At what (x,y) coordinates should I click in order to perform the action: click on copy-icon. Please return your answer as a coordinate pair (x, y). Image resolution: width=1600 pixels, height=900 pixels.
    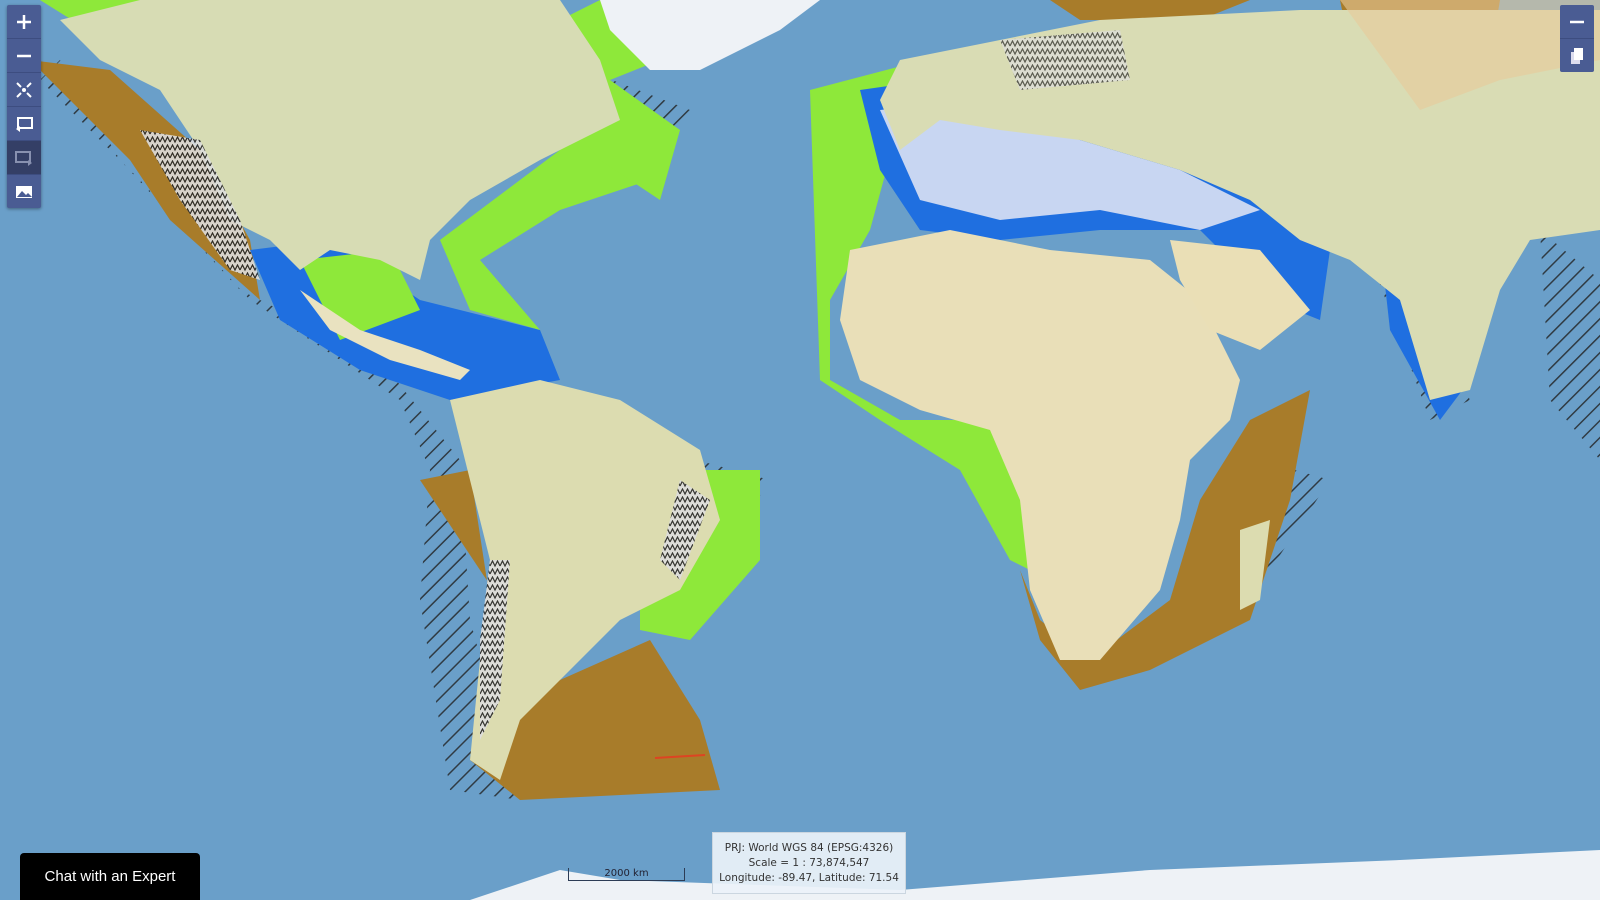
    Looking at the image, I should click on (1577, 55).